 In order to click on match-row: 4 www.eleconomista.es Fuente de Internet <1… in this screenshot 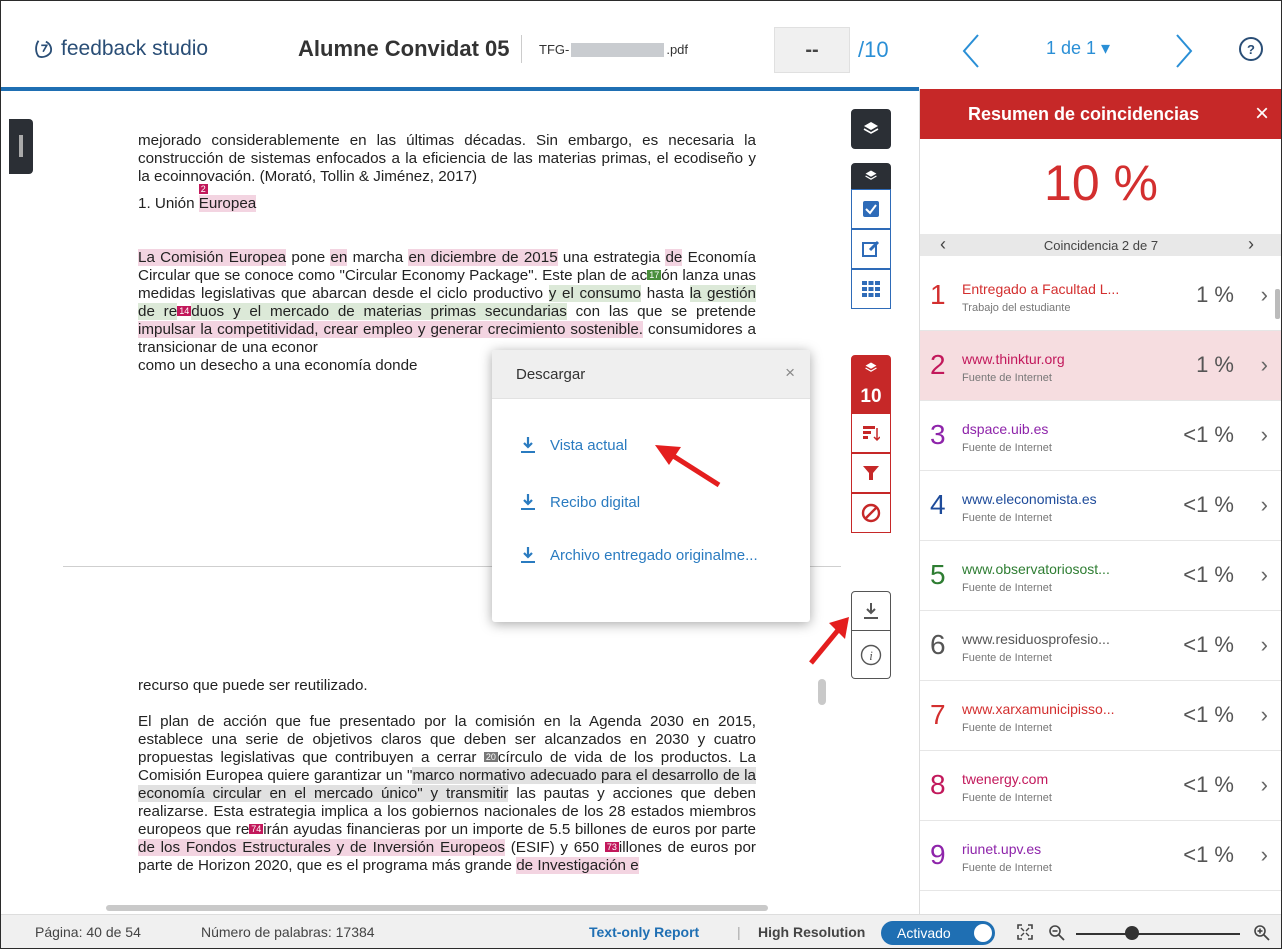, I will do `click(1100, 506)`.